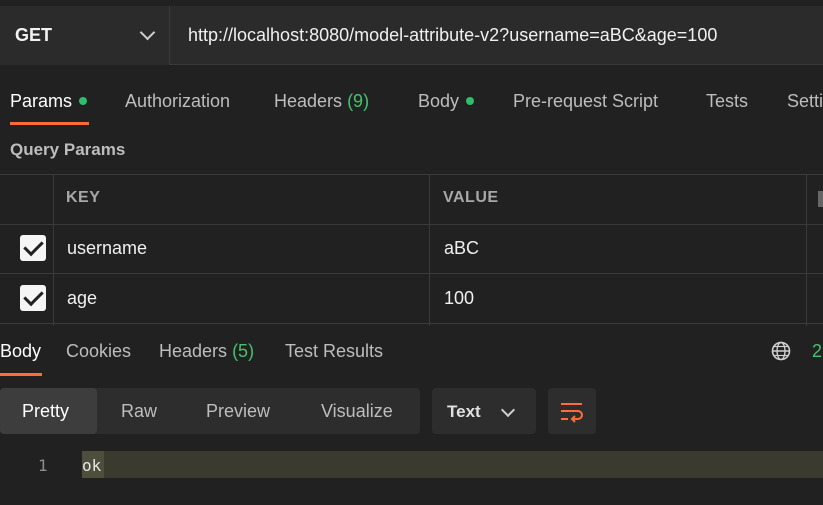  Describe the element at coordinates (82, 298) in the screenshot. I see `param-key: age` at that location.